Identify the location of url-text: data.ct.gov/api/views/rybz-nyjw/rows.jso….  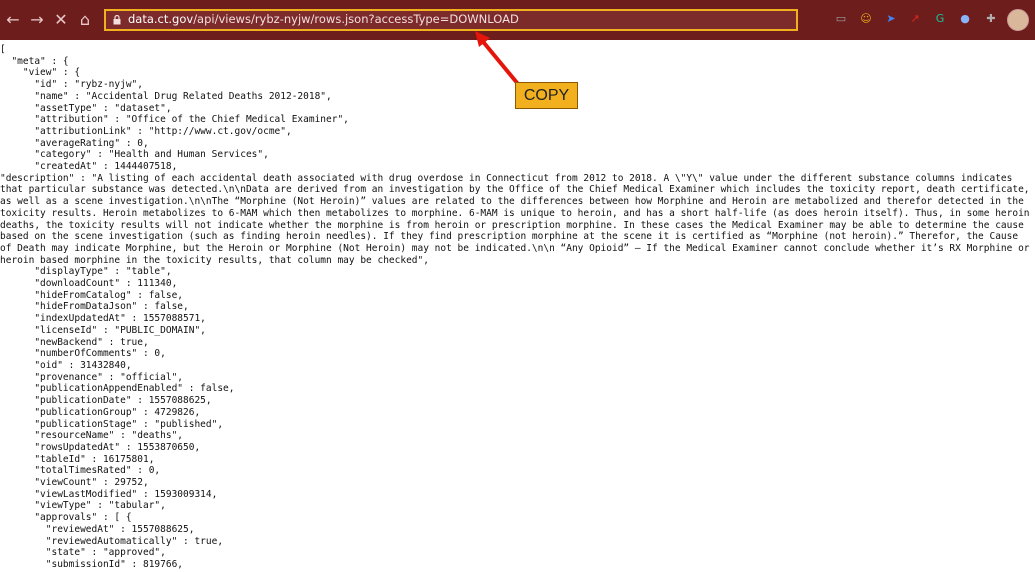
(323, 19).